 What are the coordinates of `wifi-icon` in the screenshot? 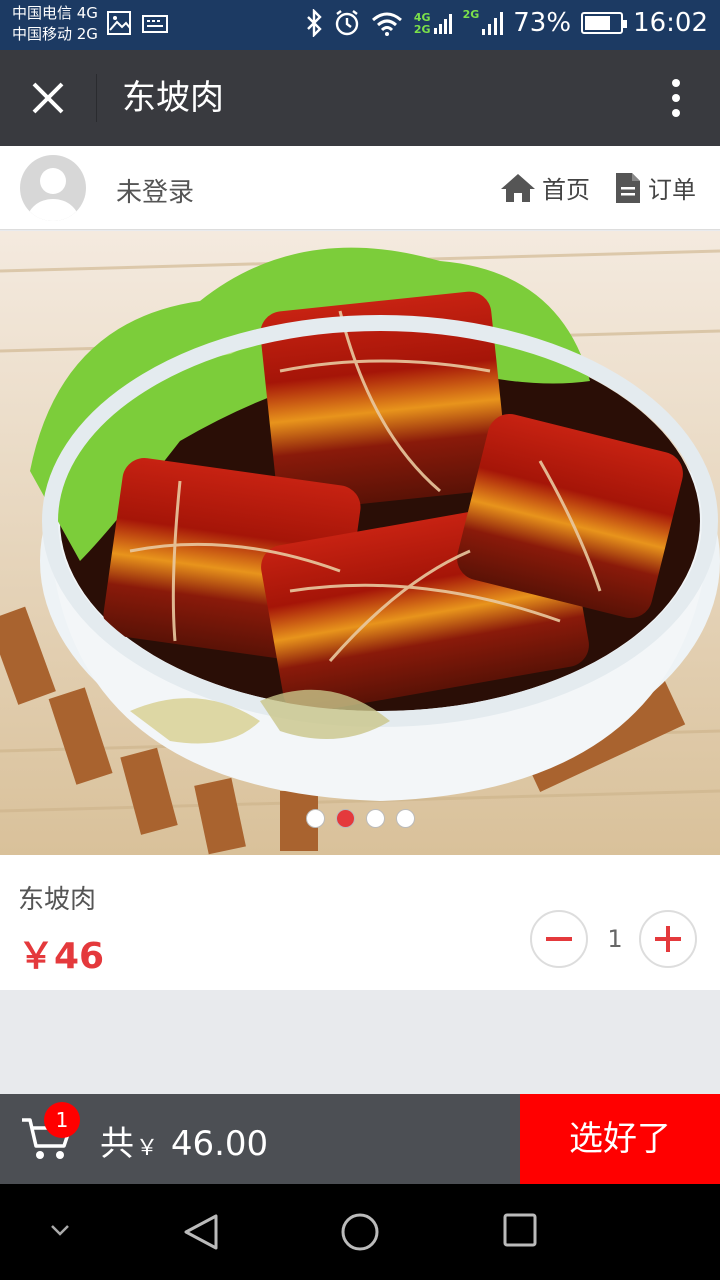 It's located at (386, 24).